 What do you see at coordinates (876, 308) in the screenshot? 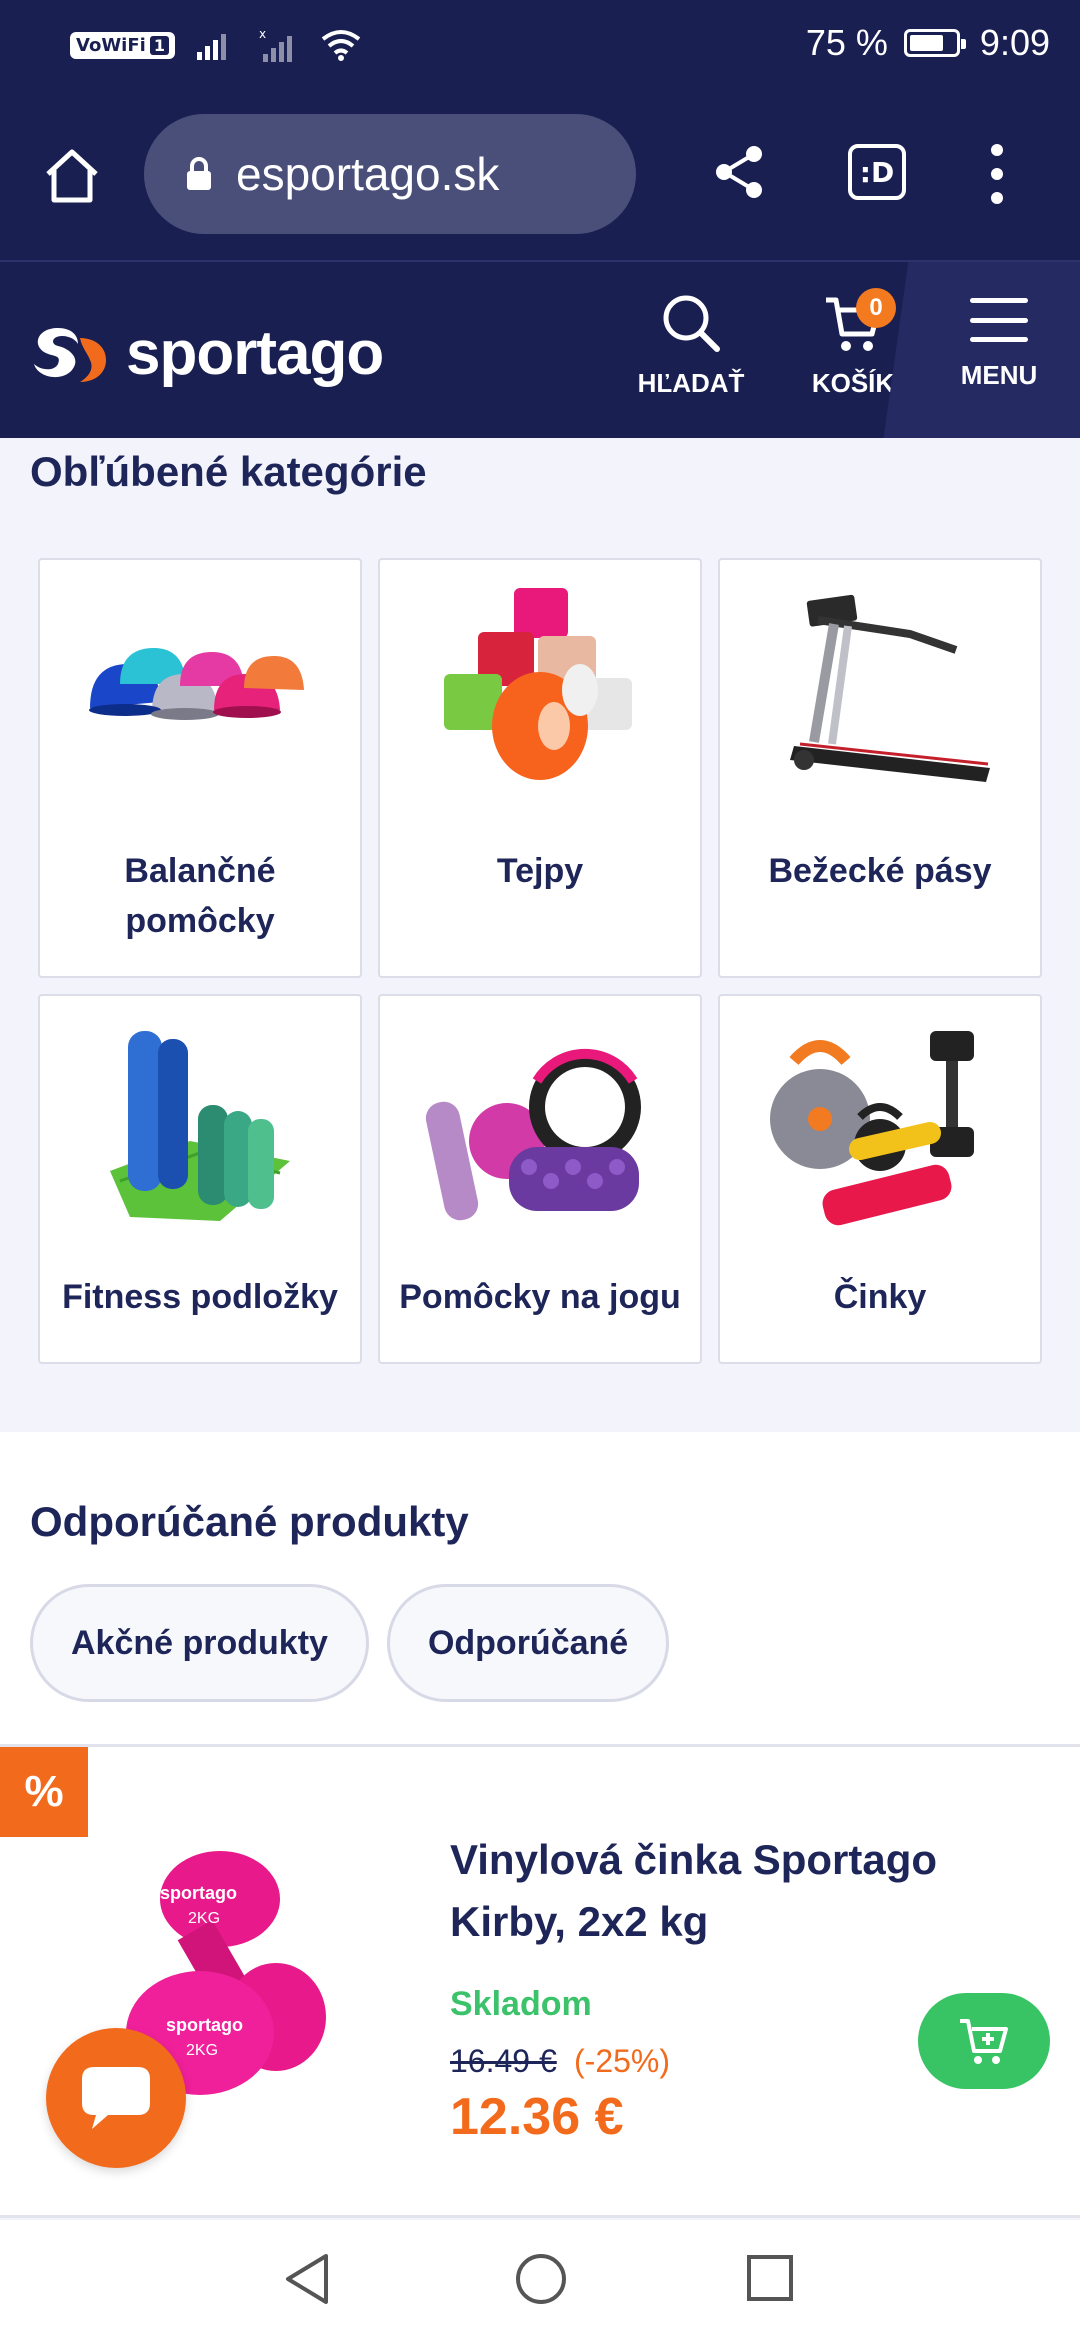
I see `cart-count-badge: 0` at bounding box center [876, 308].